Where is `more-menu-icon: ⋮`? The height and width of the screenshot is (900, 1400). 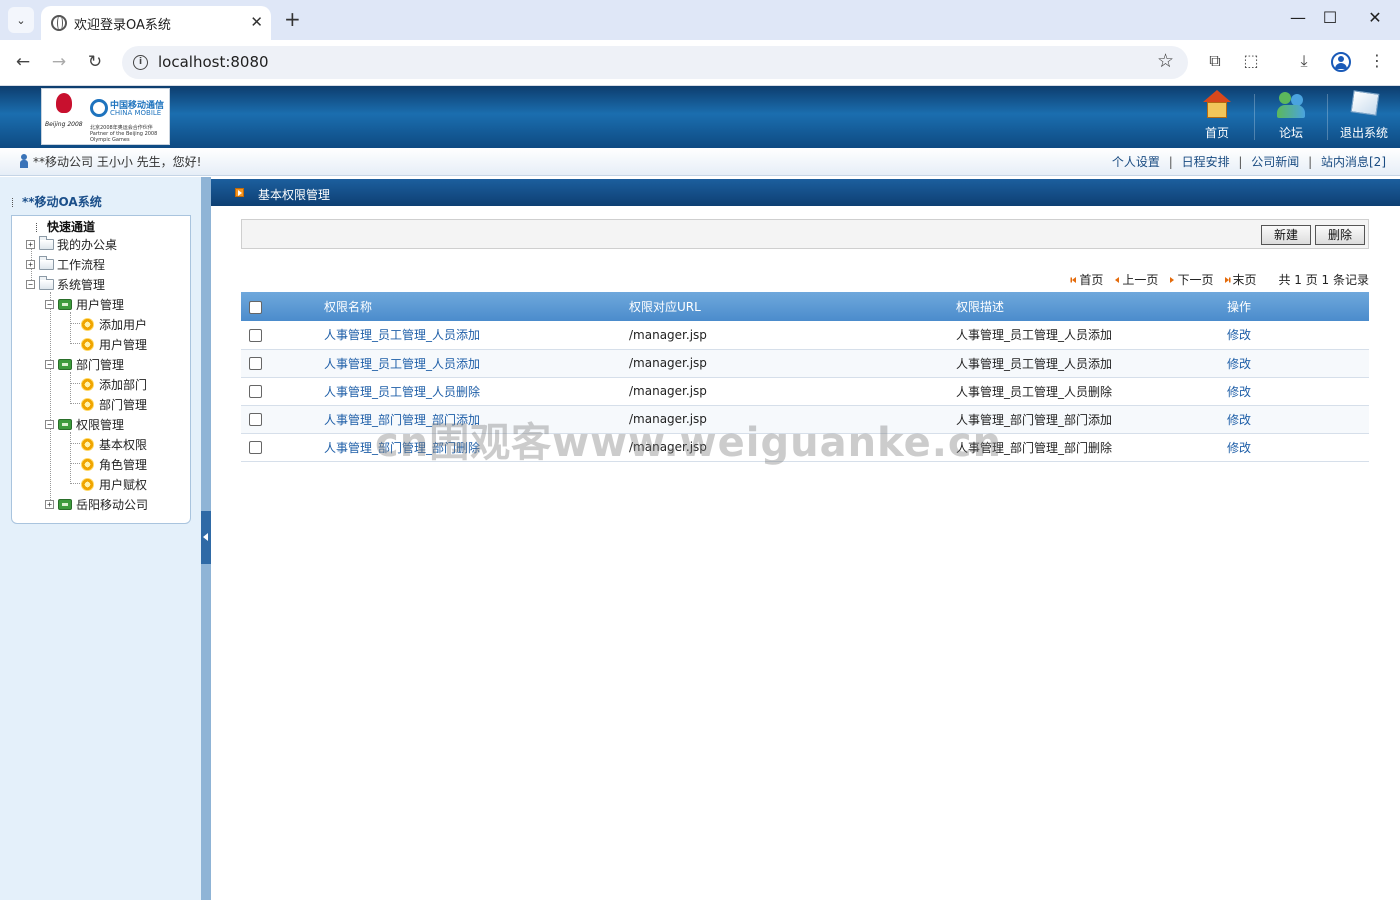 more-menu-icon: ⋮ is located at coordinates (1377, 60).